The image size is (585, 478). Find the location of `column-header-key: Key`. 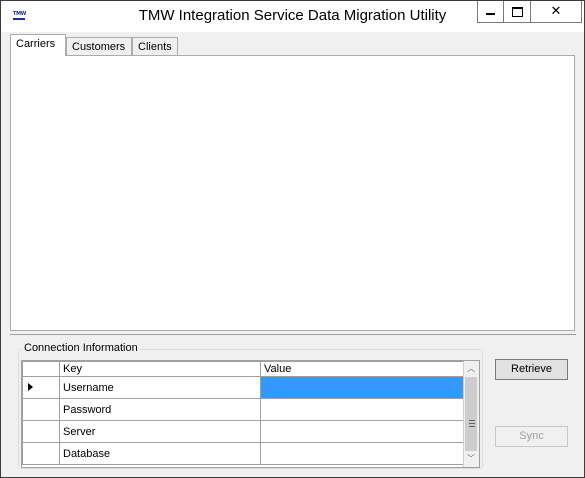

column-header-key: Key is located at coordinates (160, 369).